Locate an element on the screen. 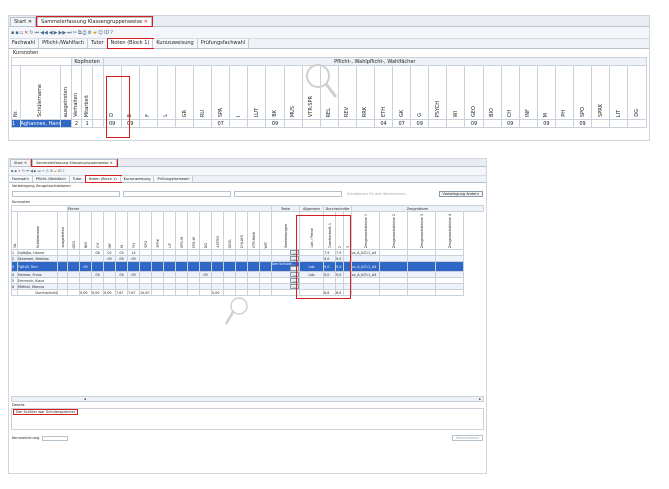 This screenshot has height=489, width=669. subject-header: SPO-M is located at coordinates (182, 230).